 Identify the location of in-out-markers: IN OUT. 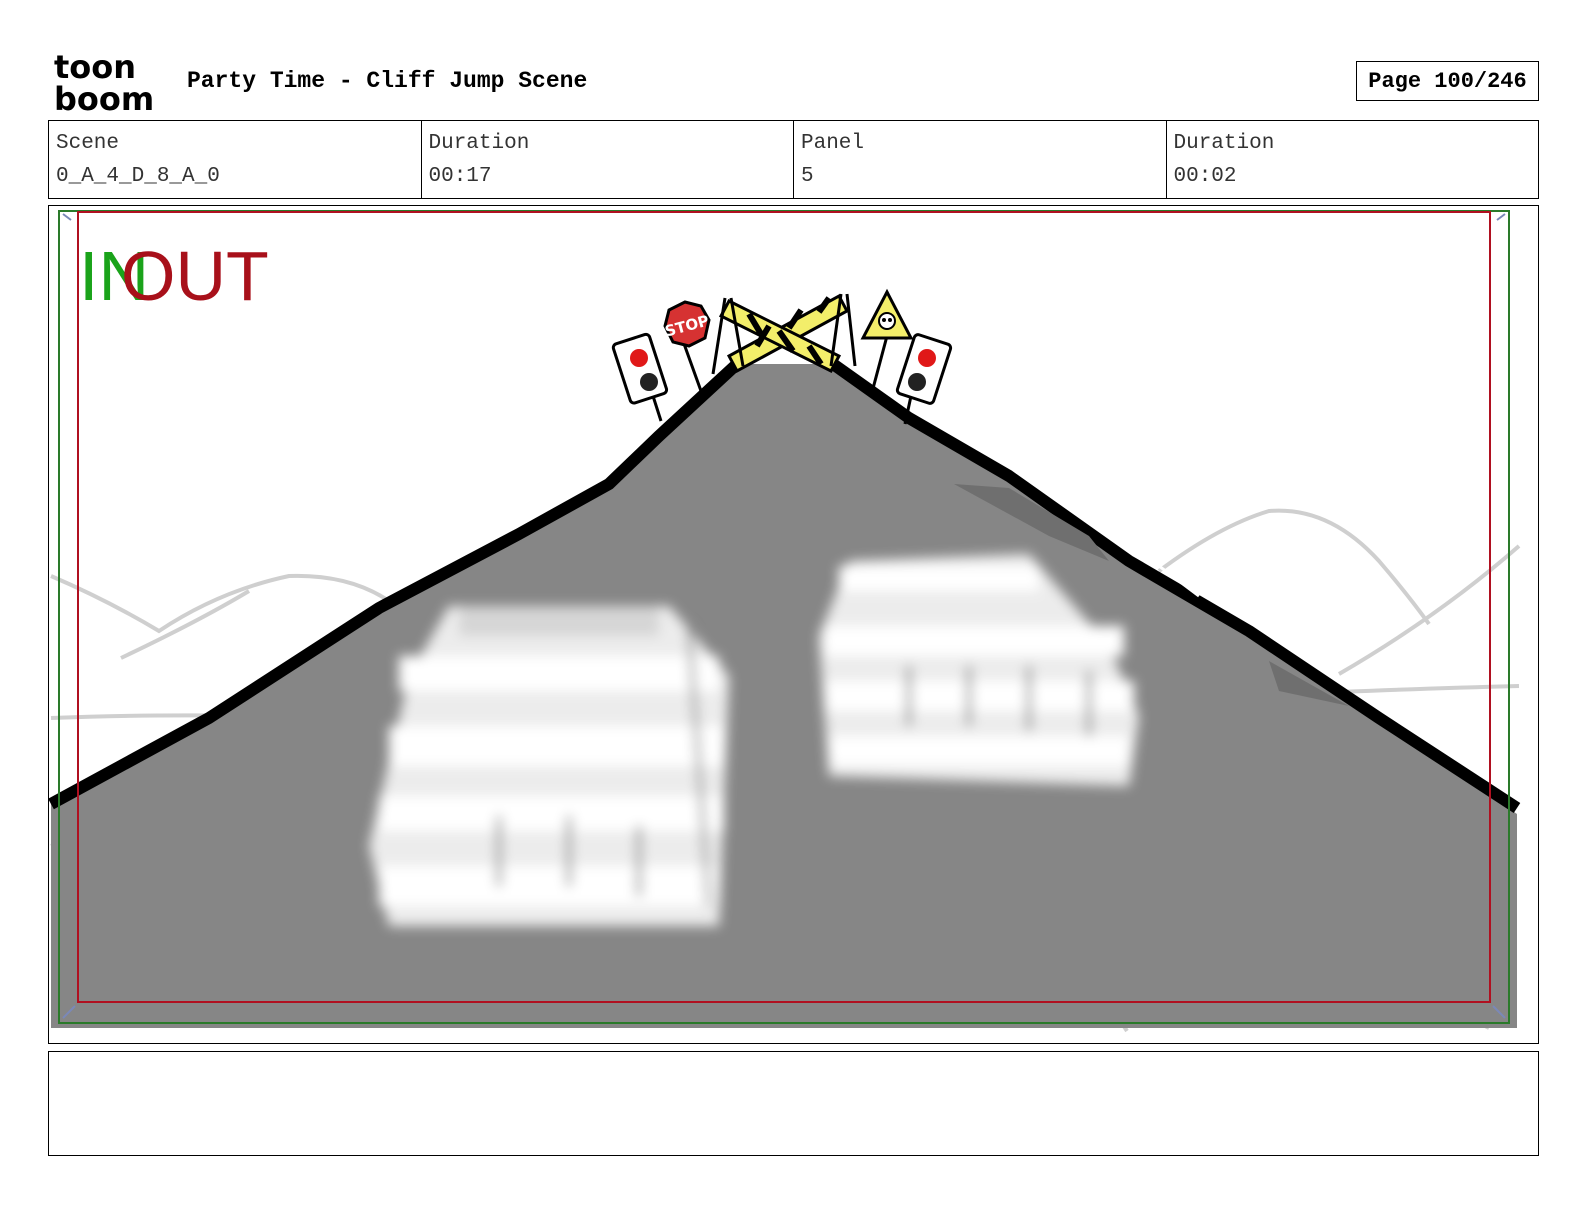
(179, 276).